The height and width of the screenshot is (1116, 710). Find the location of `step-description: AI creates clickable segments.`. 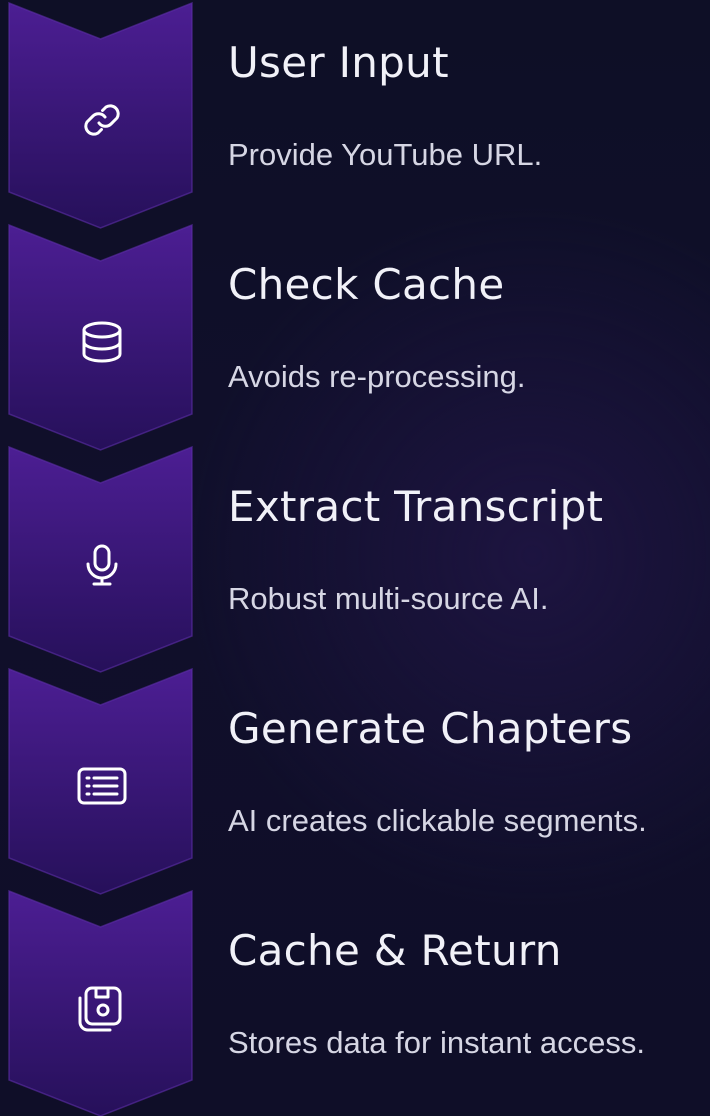

step-description: AI creates clickable segments. is located at coordinates (437, 820).